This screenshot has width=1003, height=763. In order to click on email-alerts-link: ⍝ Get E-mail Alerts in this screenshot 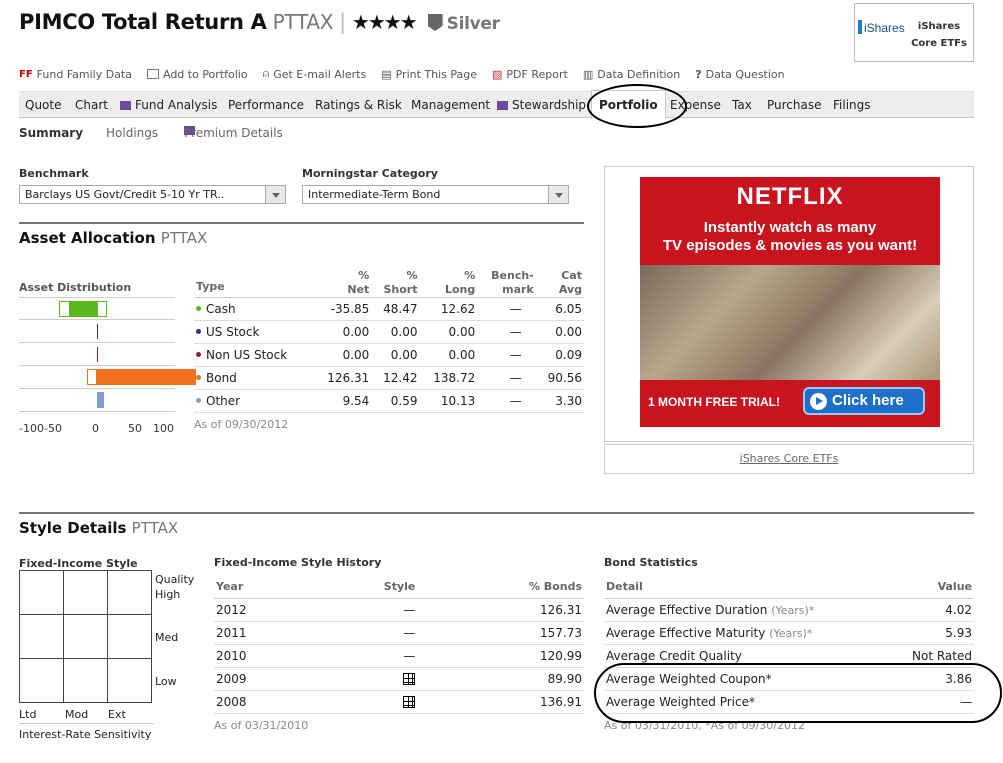, I will do `click(315, 74)`.